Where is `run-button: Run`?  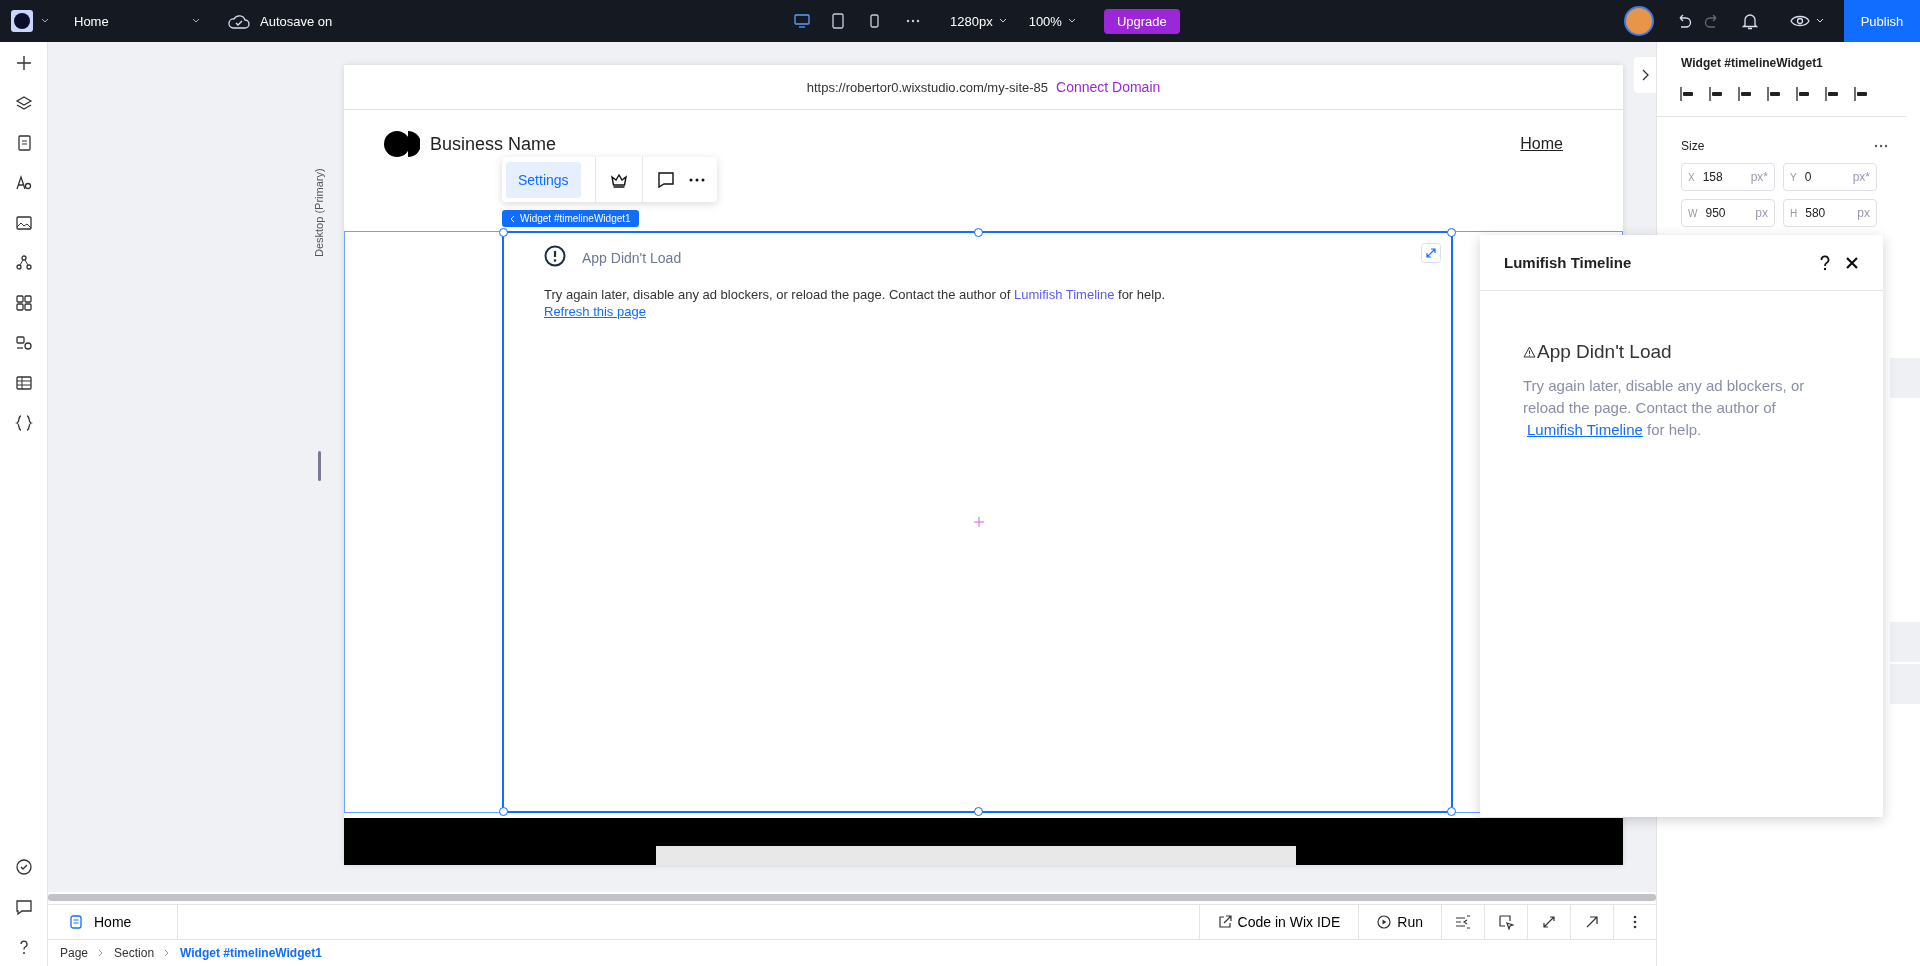
run-button: Run is located at coordinates (1399, 922).